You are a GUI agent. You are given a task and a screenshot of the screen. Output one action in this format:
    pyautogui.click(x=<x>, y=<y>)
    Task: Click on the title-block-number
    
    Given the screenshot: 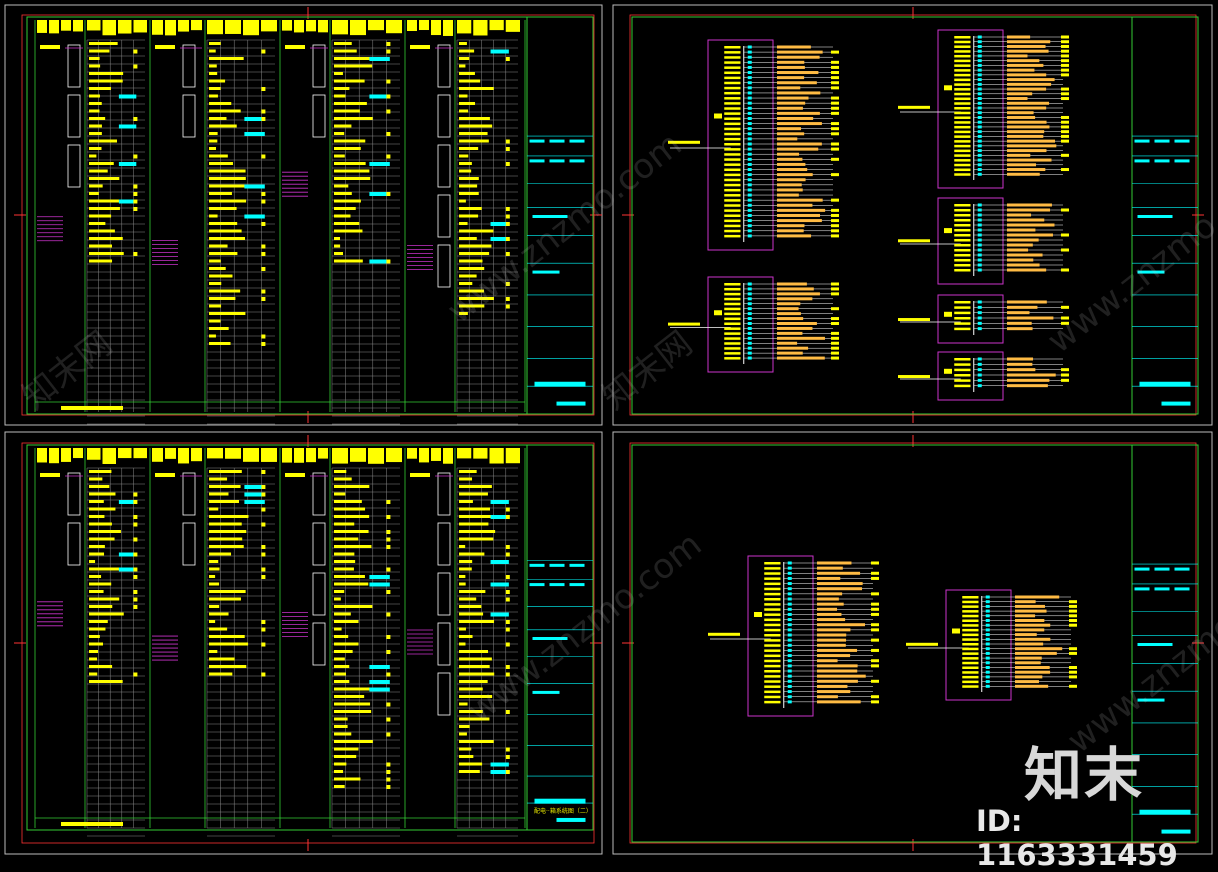 What is the action you would take?
    pyautogui.click(x=571, y=819)
    